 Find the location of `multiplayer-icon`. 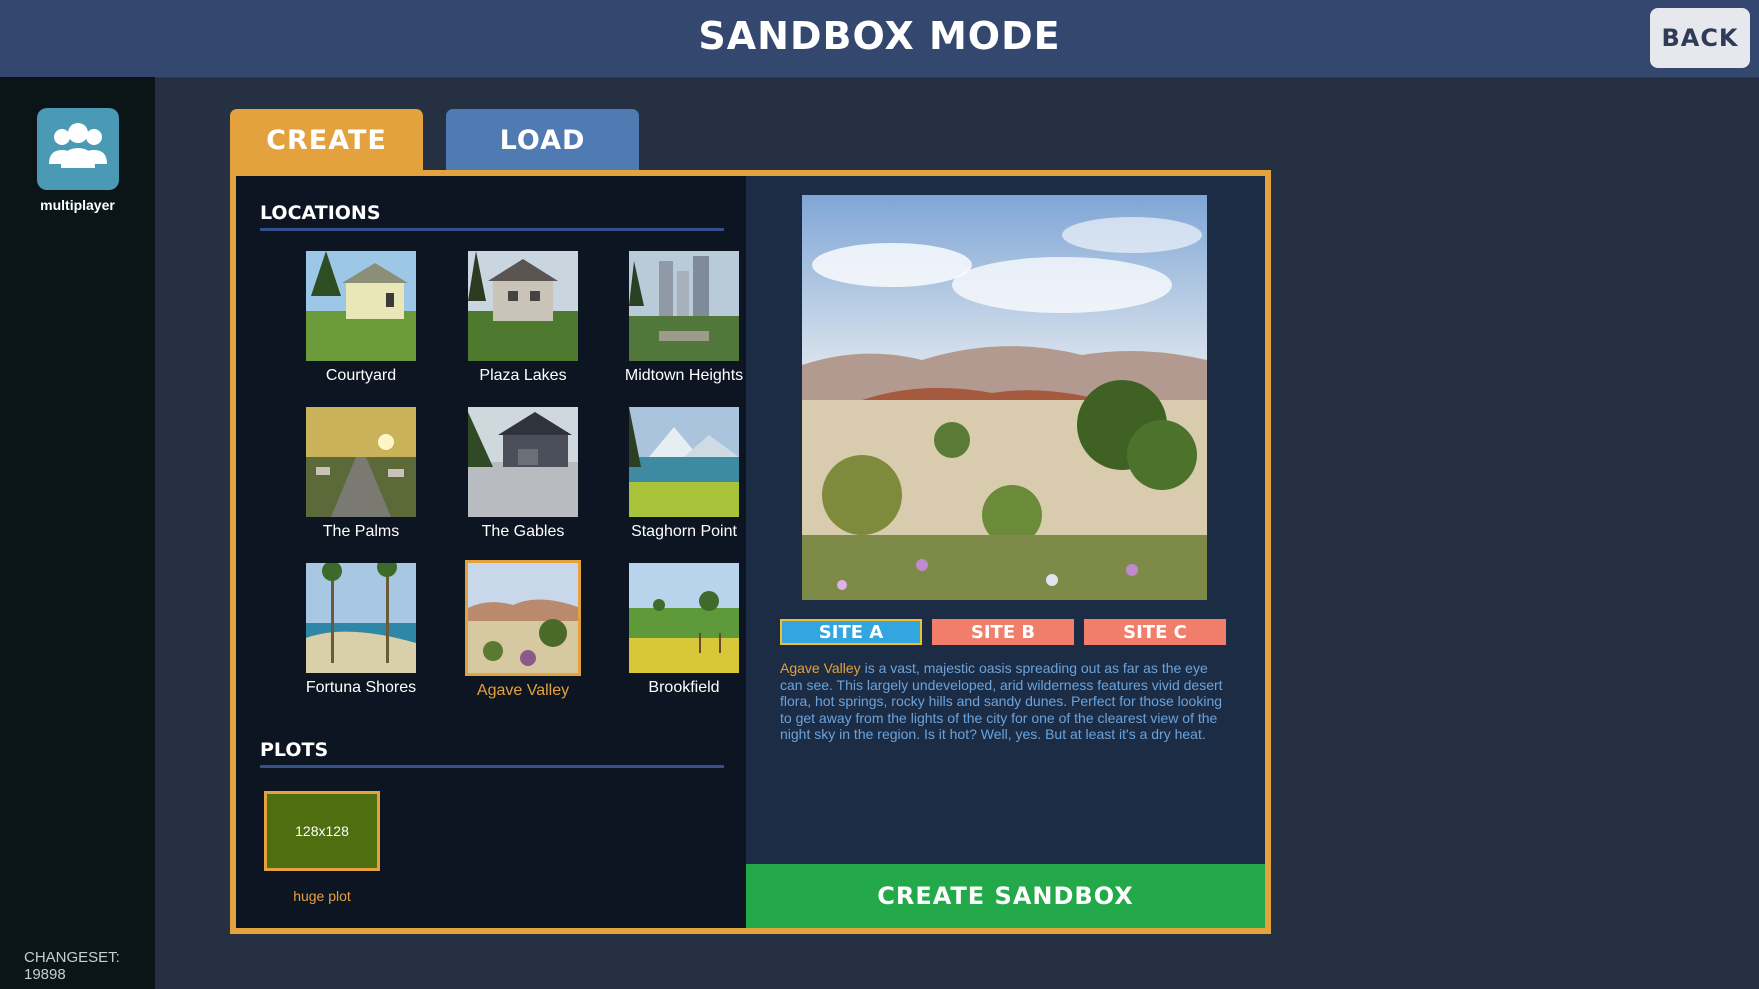

multiplayer-icon is located at coordinates (78, 145).